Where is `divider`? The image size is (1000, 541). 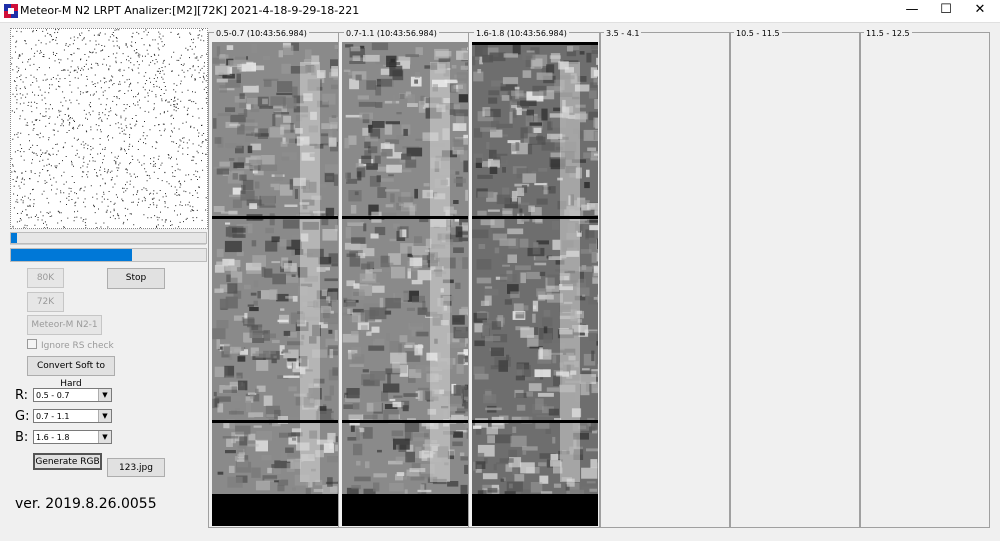 divider is located at coordinates (108, 244).